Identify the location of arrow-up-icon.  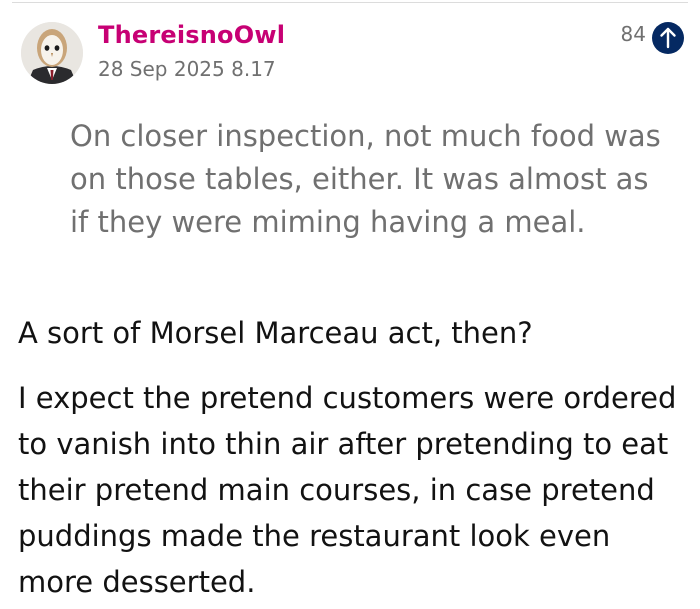
(668, 38).